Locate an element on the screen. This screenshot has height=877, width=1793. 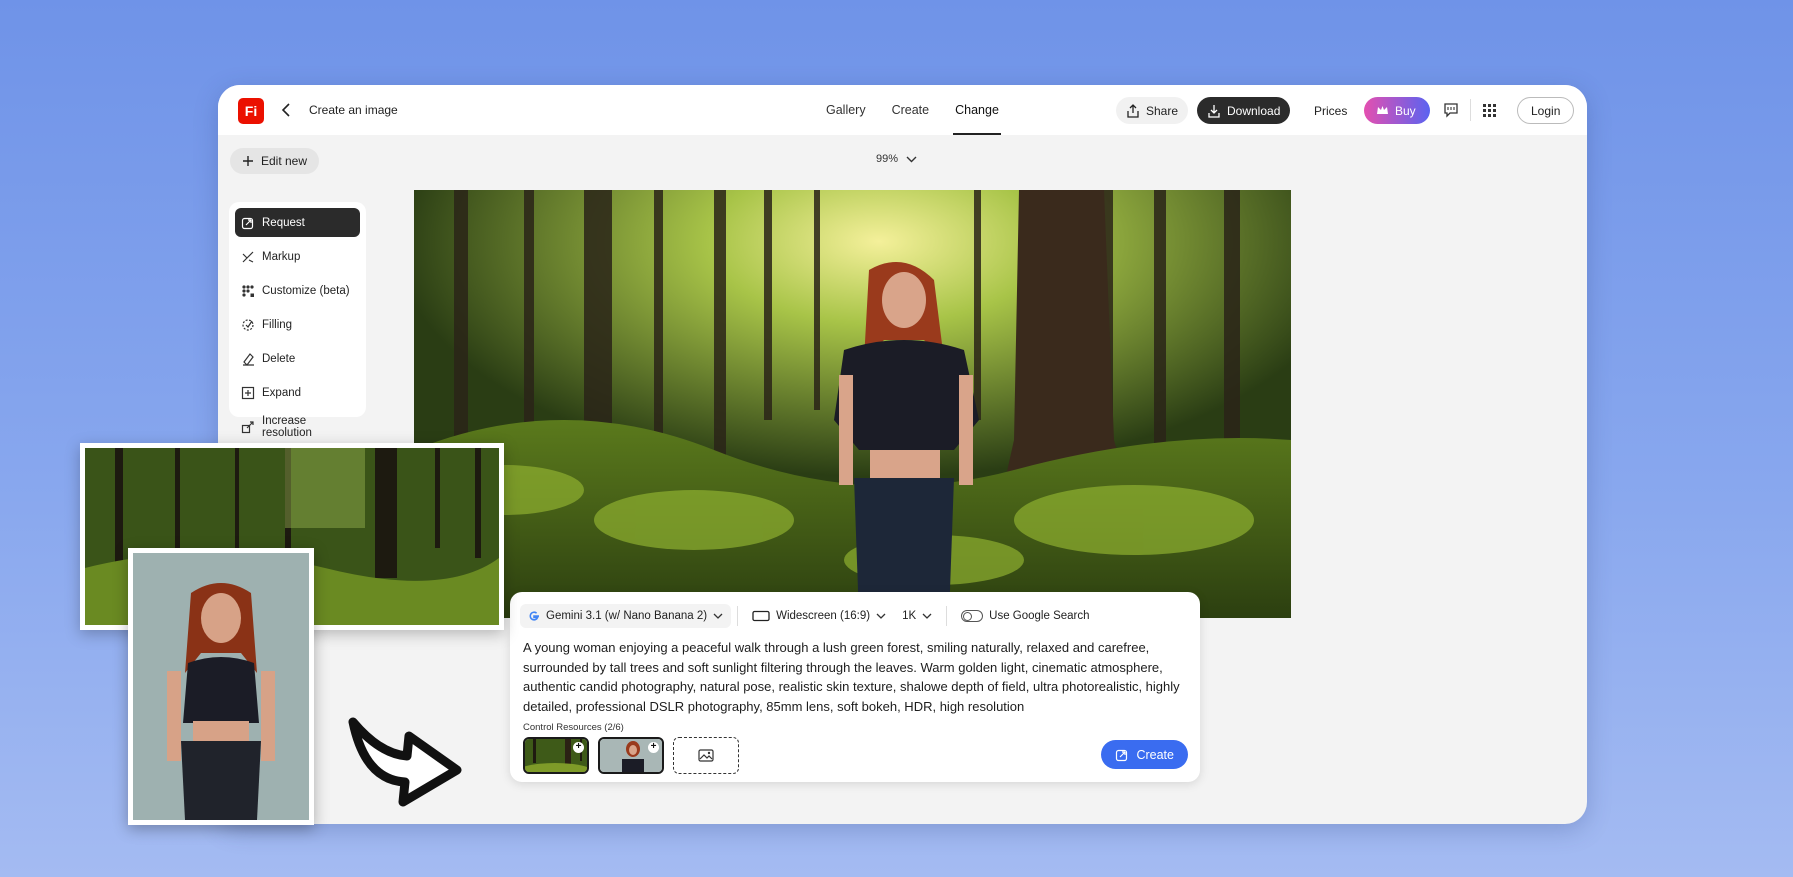
app-logo: Fi is located at coordinates (251, 111).